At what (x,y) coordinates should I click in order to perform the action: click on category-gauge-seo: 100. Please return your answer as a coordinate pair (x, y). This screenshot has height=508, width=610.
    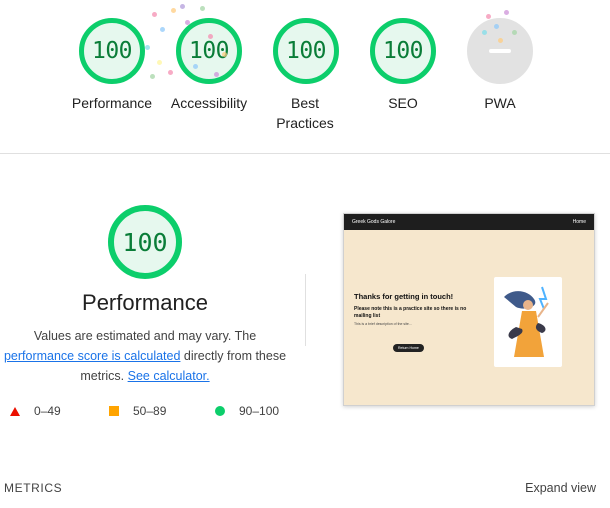
    Looking at the image, I should click on (403, 51).